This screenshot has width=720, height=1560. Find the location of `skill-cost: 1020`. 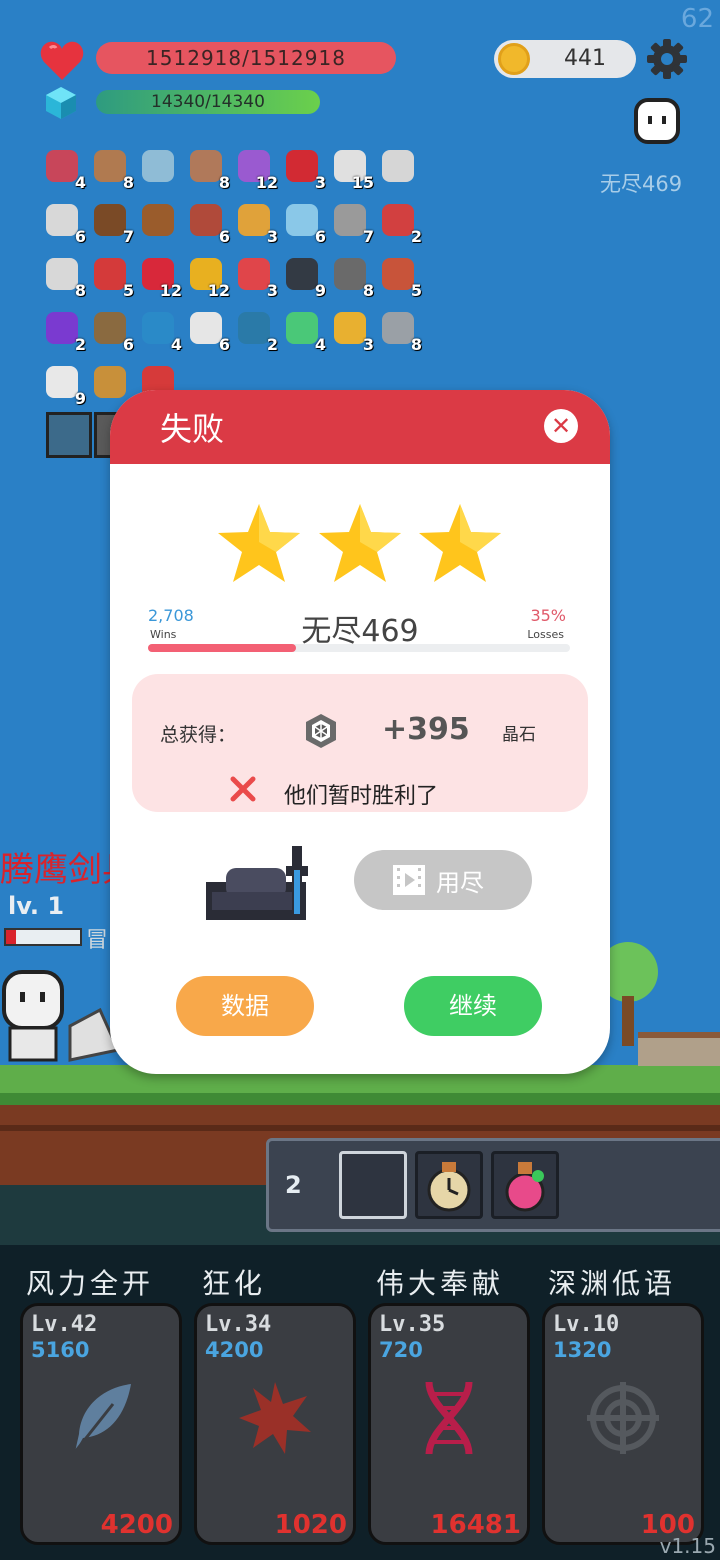

skill-cost: 1020 is located at coordinates (310, 1525).